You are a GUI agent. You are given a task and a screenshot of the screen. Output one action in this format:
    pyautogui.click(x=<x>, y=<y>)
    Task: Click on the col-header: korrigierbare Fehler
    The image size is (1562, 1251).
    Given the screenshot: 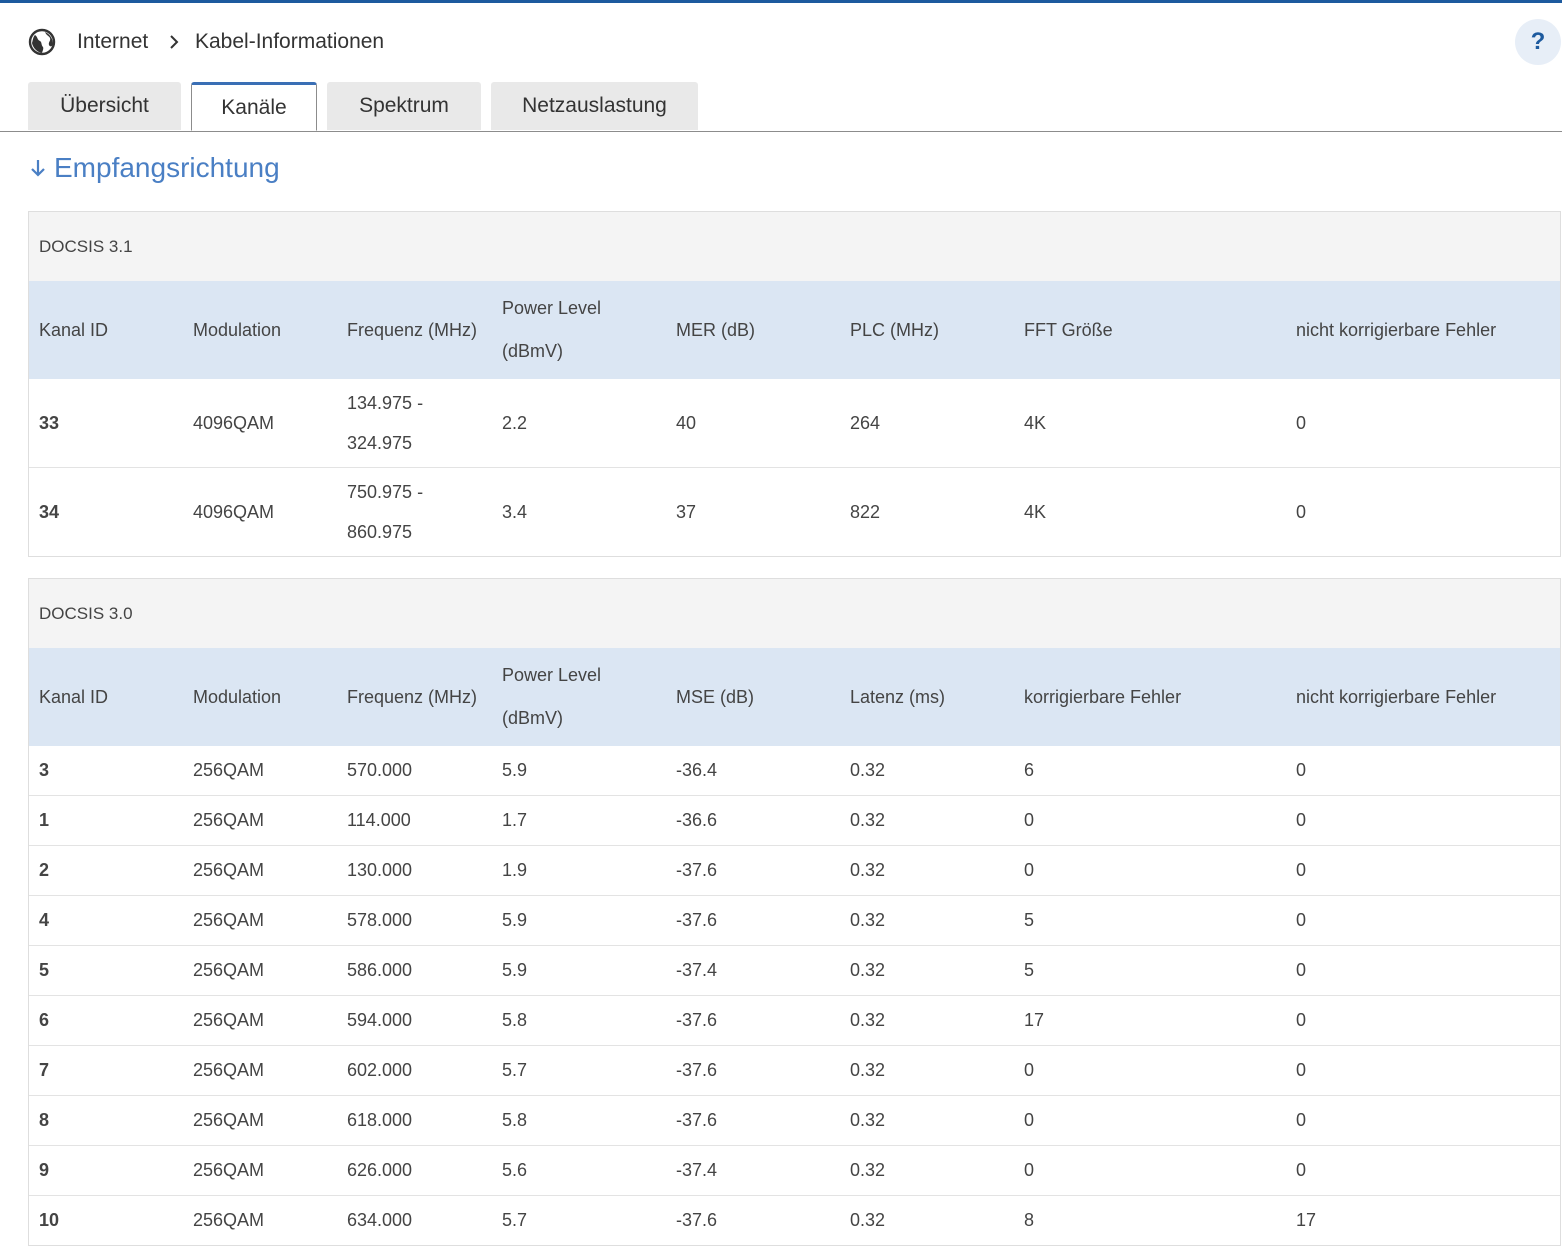 What is the action you would take?
    pyautogui.click(x=1150, y=697)
    